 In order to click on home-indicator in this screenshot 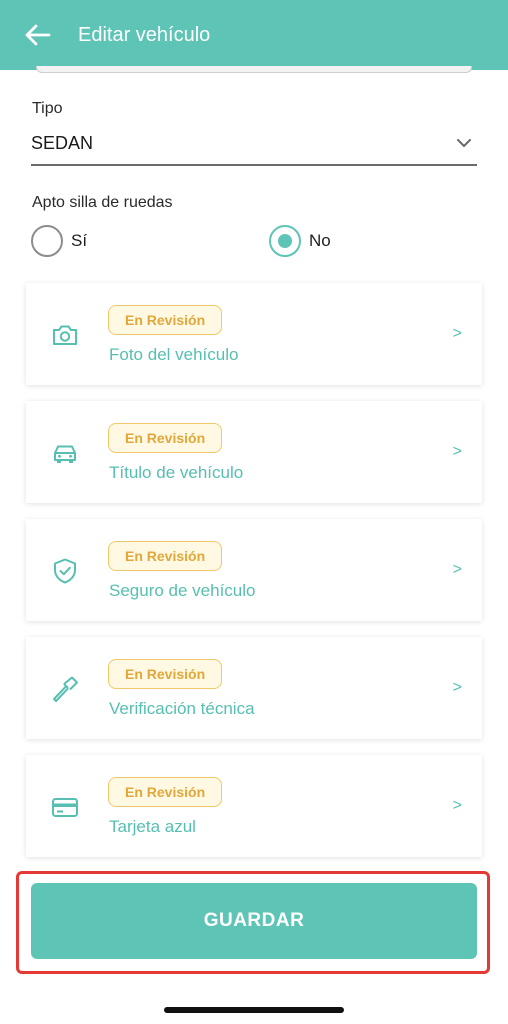, I will do `click(254, 1010)`.